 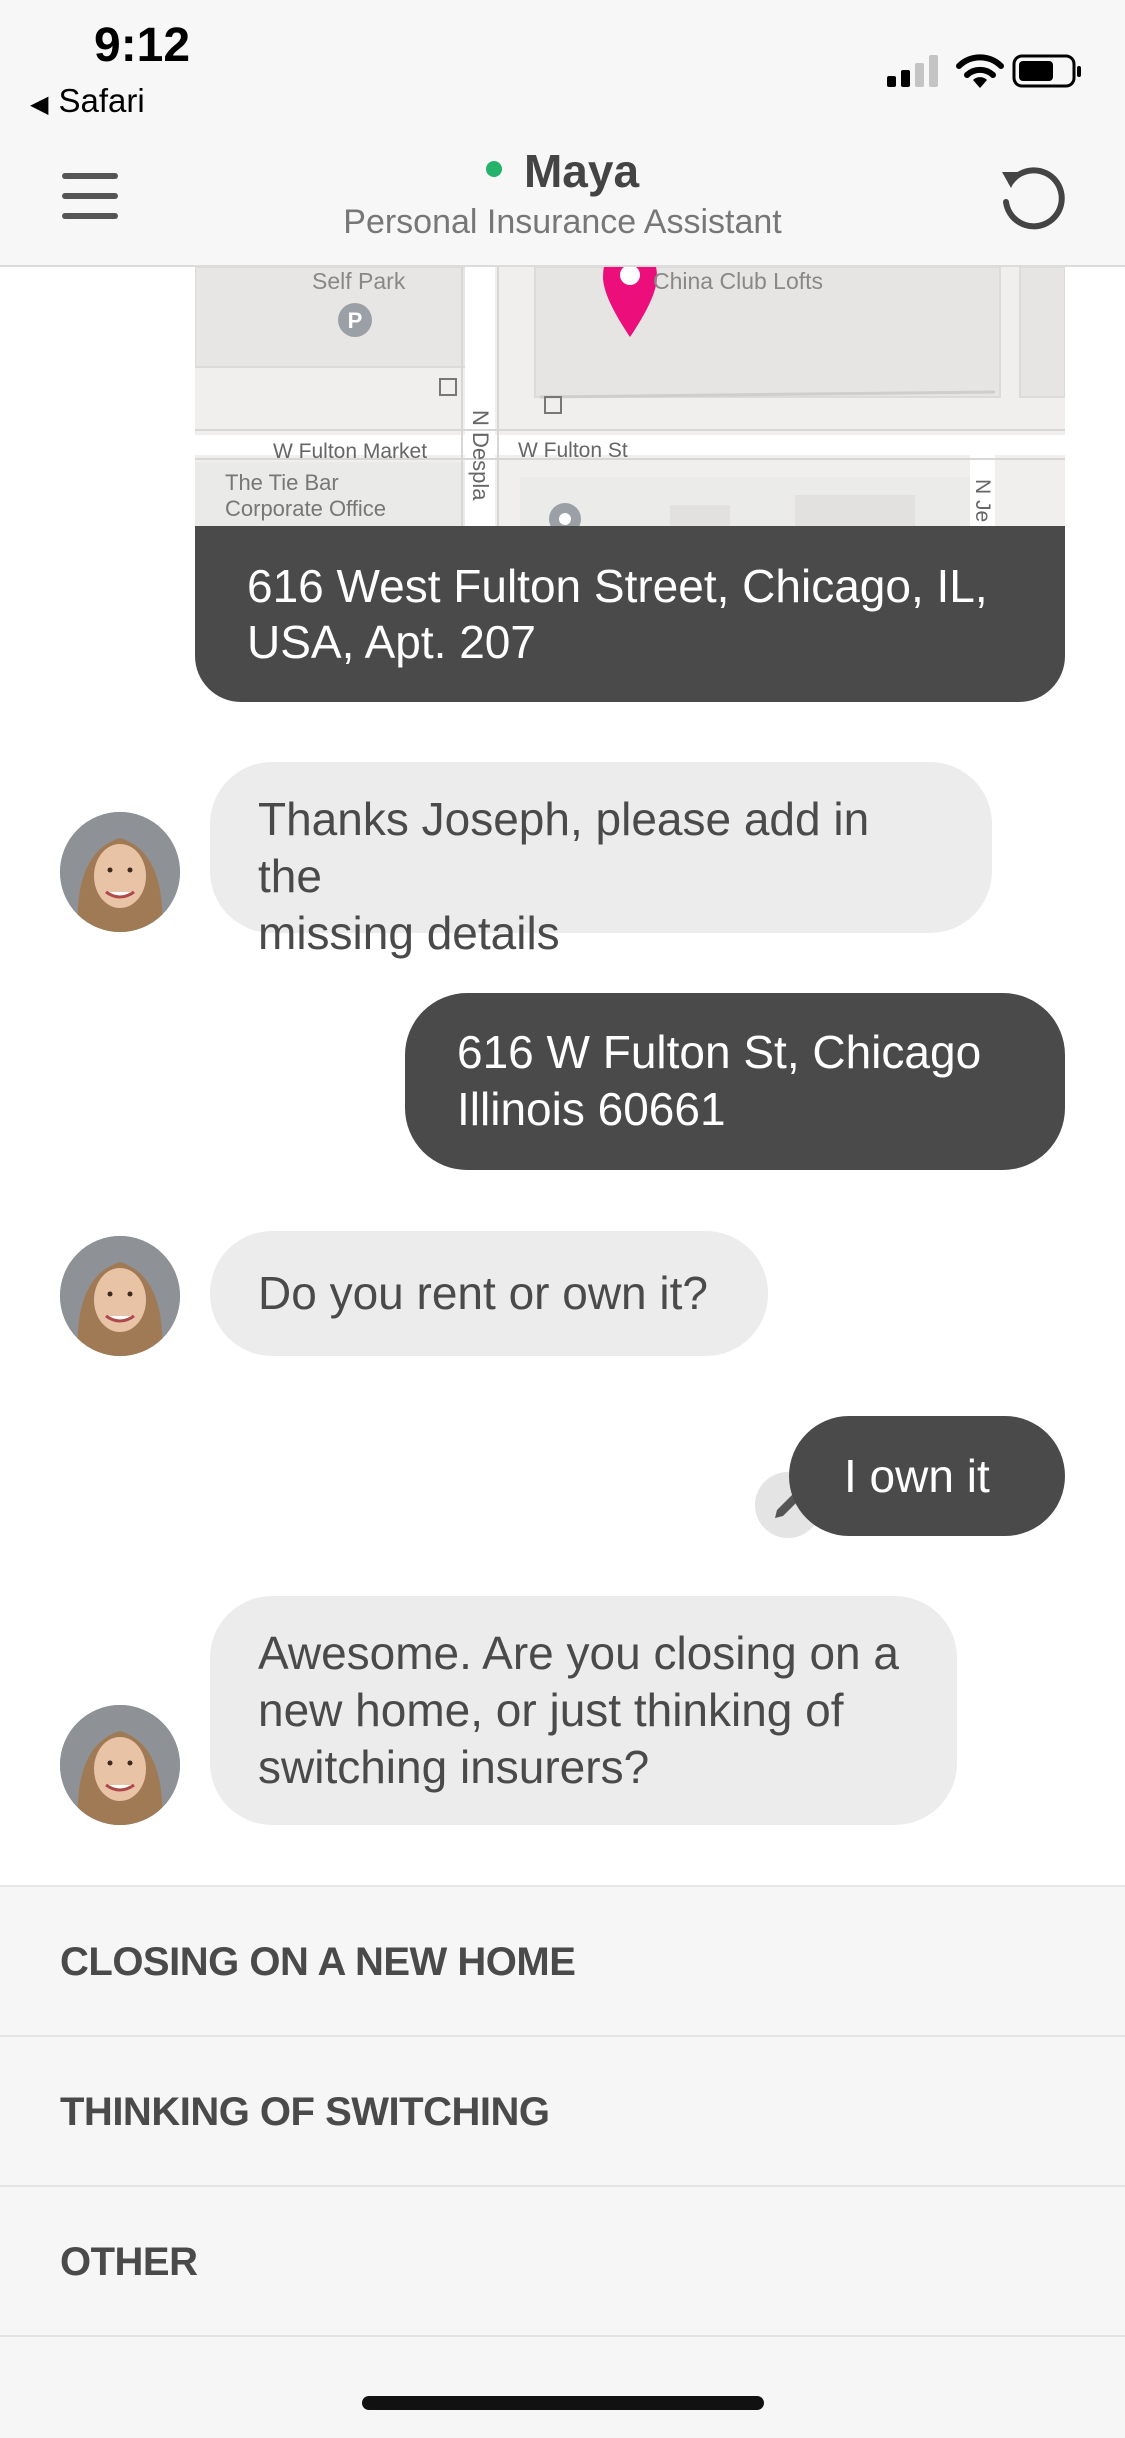 I want to click on map-label-tie-bar: The Tie Bar, so click(x=282, y=482).